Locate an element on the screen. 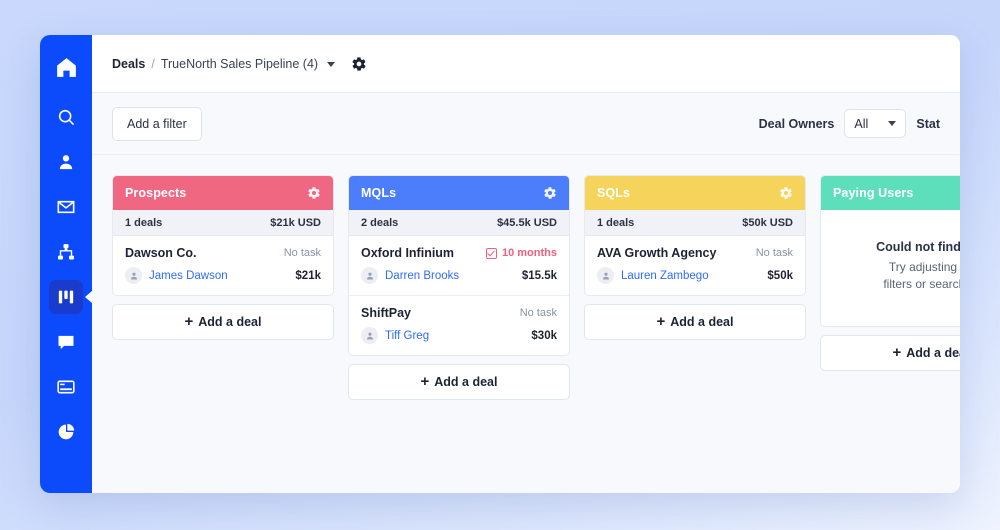  column-stats: 1 deals $50k USD is located at coordinates (695, 223).